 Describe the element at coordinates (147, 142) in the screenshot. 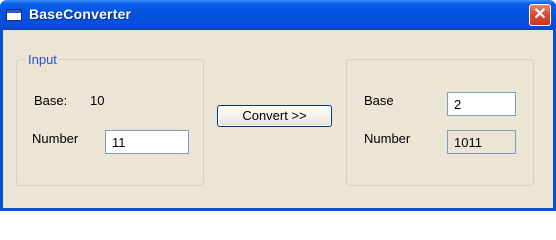

I see `input-number-field: 11` at that location.